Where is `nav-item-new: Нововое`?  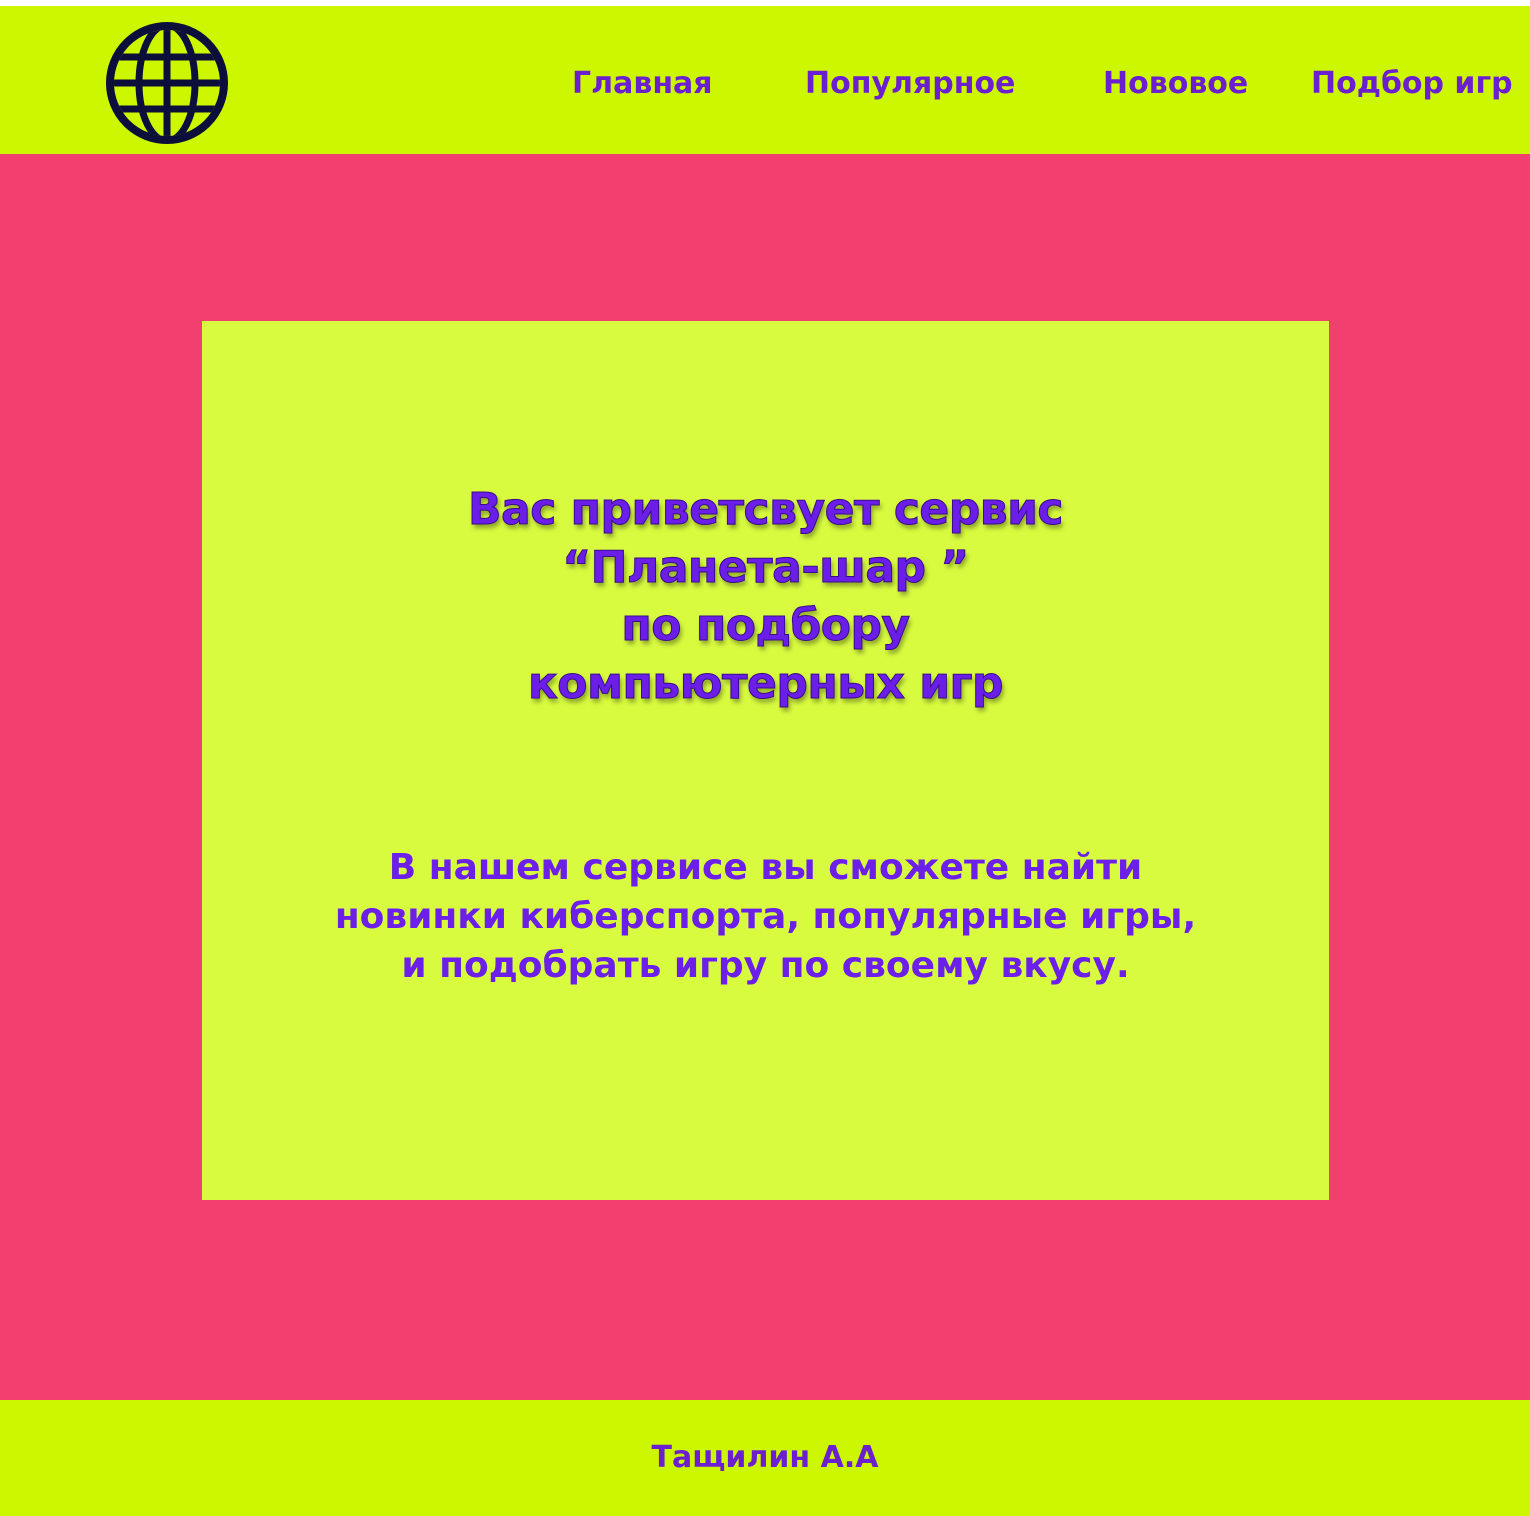 nav-item-new: Нововое is located at coordinates (1175, 84).